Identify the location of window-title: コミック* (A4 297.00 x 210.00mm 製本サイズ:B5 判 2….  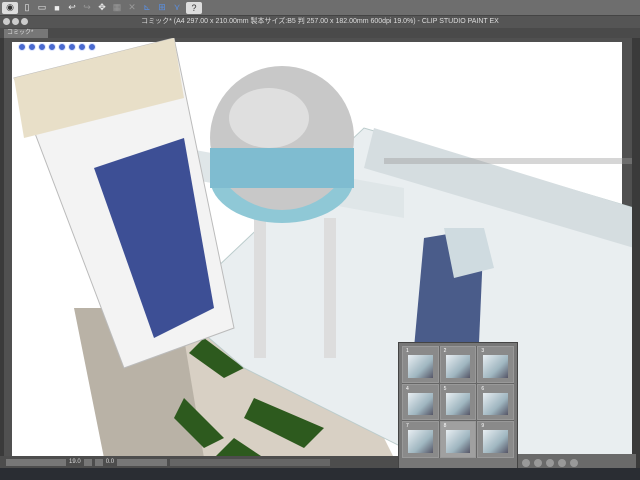
(320, 21).